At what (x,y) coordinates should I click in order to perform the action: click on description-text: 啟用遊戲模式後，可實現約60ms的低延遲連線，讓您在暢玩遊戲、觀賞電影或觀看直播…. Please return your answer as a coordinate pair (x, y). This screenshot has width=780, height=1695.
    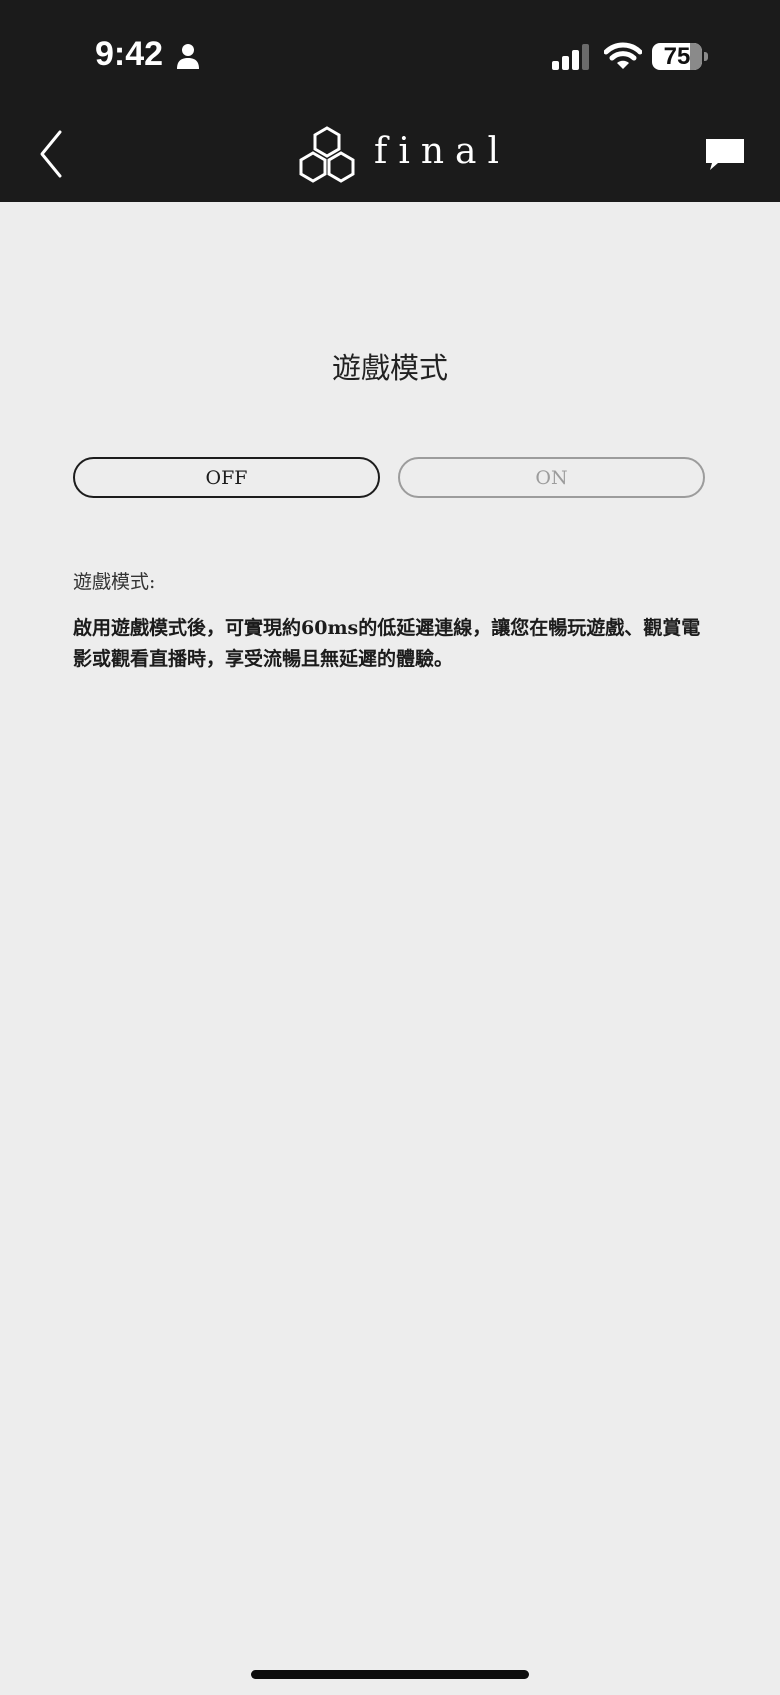
    Looking at the image, I should click on (387, 643).